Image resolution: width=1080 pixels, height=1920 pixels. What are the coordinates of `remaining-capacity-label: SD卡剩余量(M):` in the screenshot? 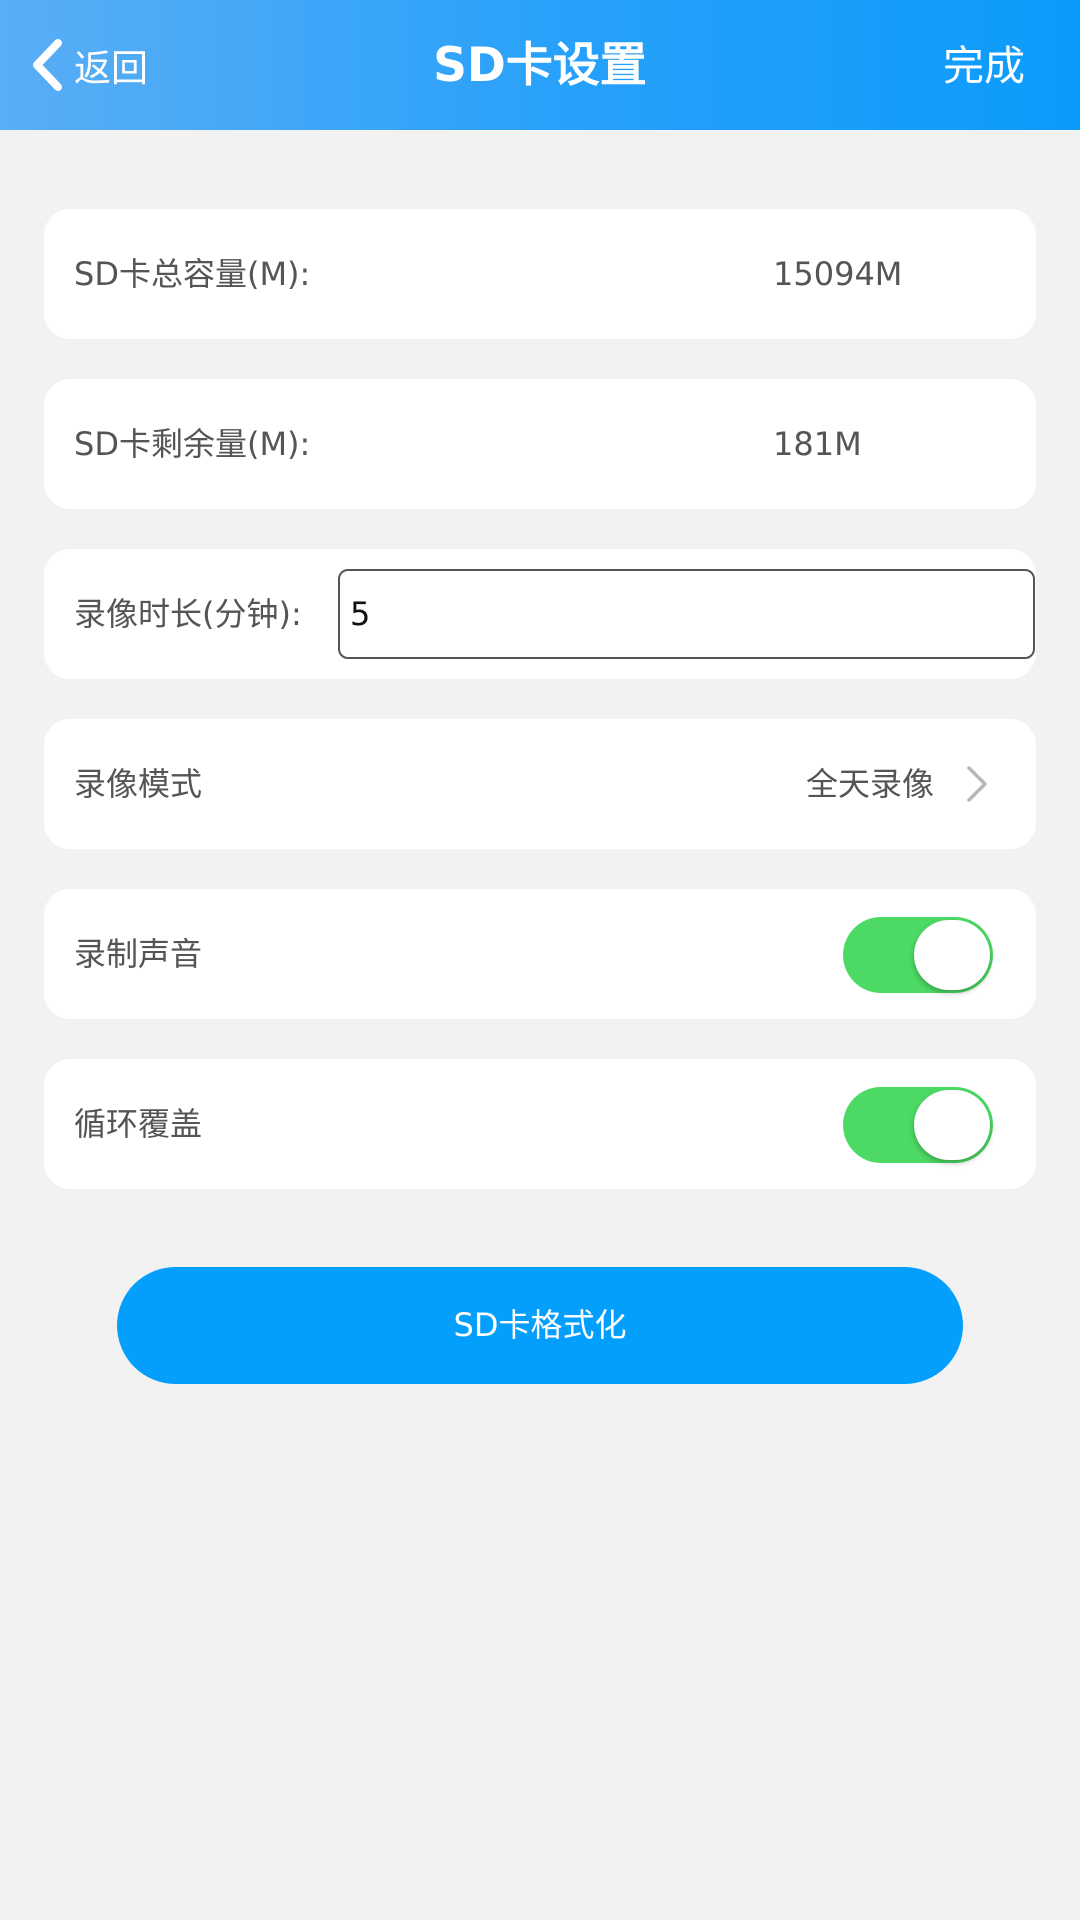 It's located at (192, 444).